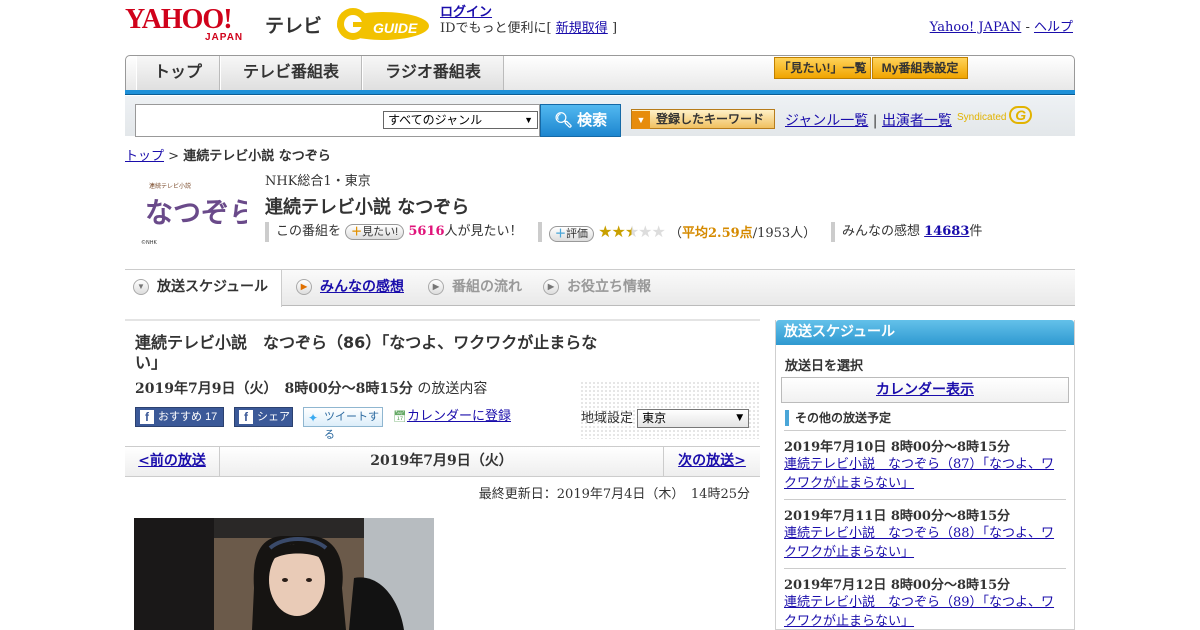 This screenshot has width=1200, height=630. Describe the element at coordinates (380, 232) in the screenshot. I see `want-button-label: 見たい!` at that location.